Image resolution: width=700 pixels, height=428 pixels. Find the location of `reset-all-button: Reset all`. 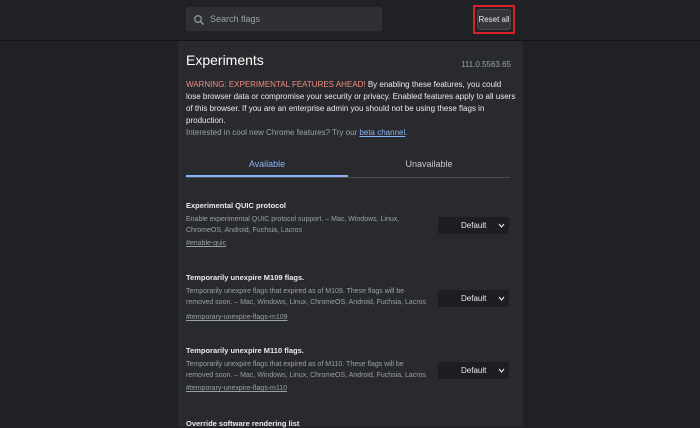

reset-all-button: Reset all is located at coordinates (494, 19).